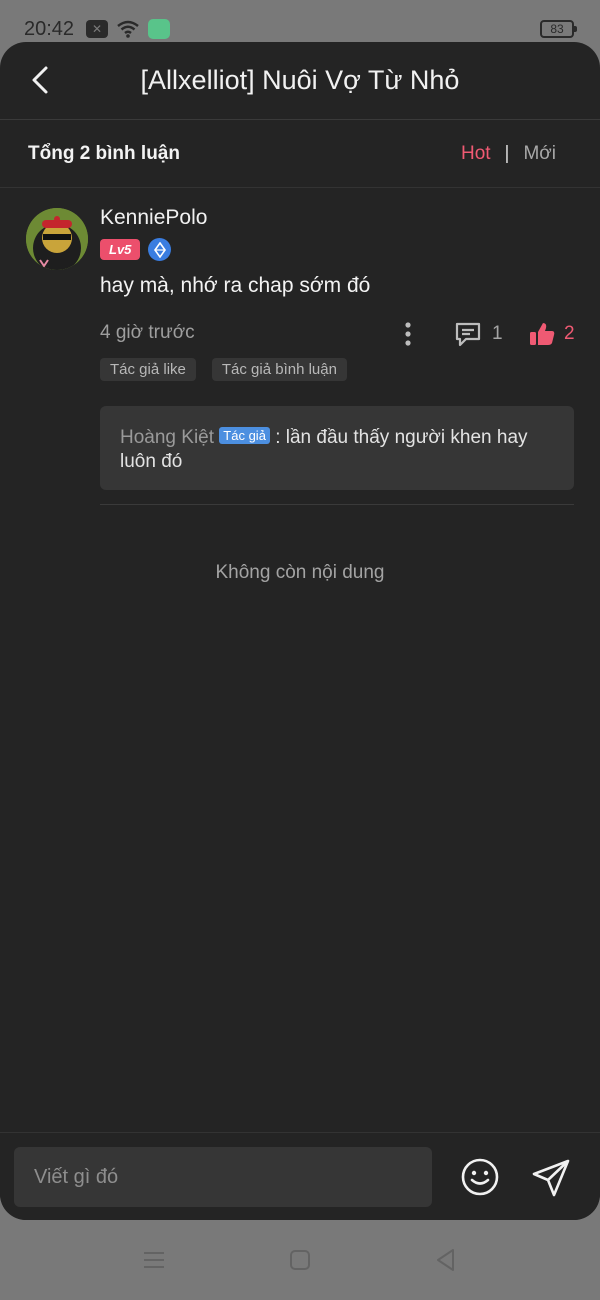 The image size is (600, 1300). Describe the element at coordinates (300, 572) in the screenshot. I see `end-of-list-text: Không còn nội dung` at that location.